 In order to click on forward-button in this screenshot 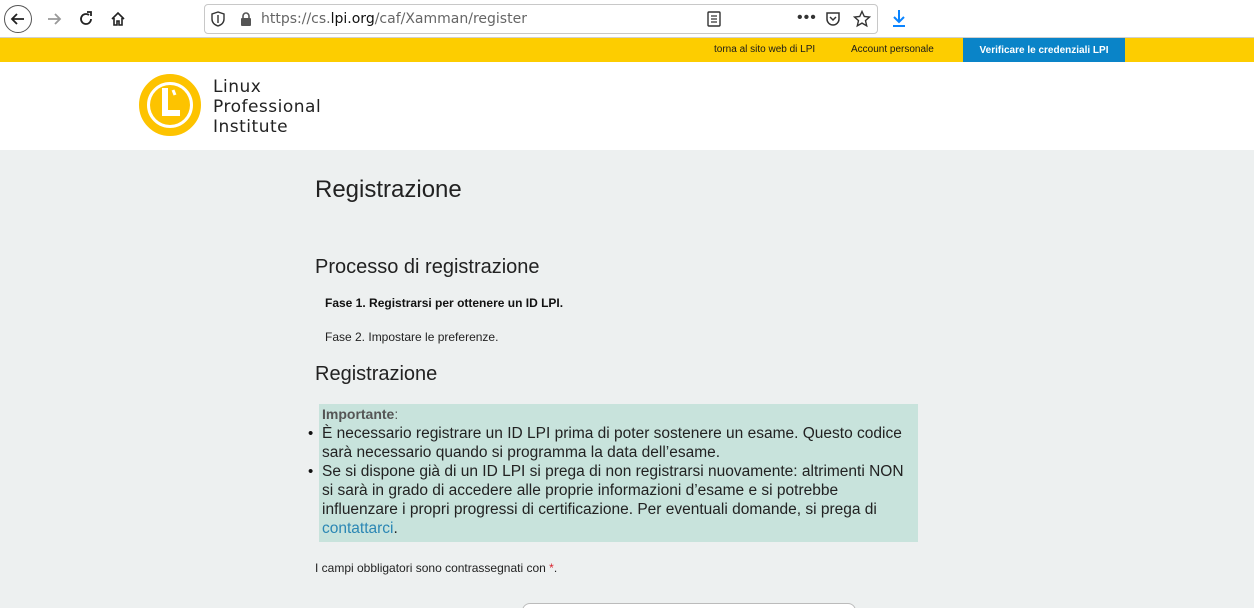, I will do `click(54, 19)`.